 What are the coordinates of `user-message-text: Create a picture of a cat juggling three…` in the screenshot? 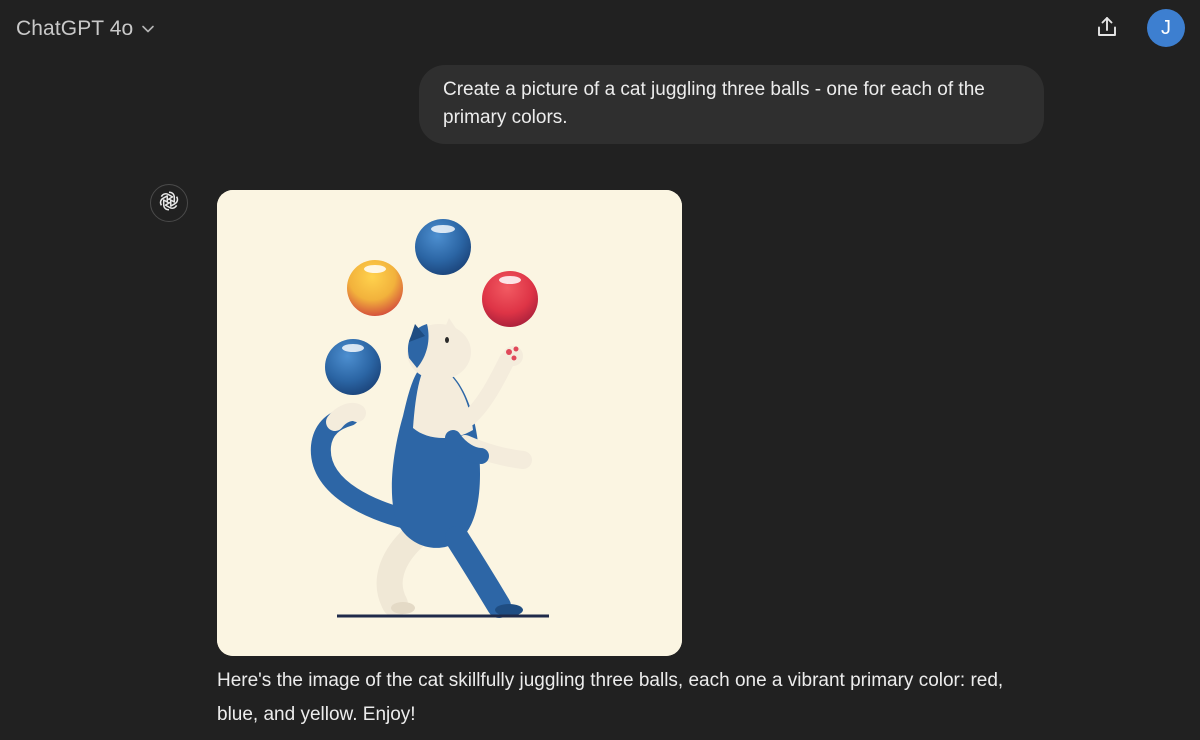 It's located at (714, 103).